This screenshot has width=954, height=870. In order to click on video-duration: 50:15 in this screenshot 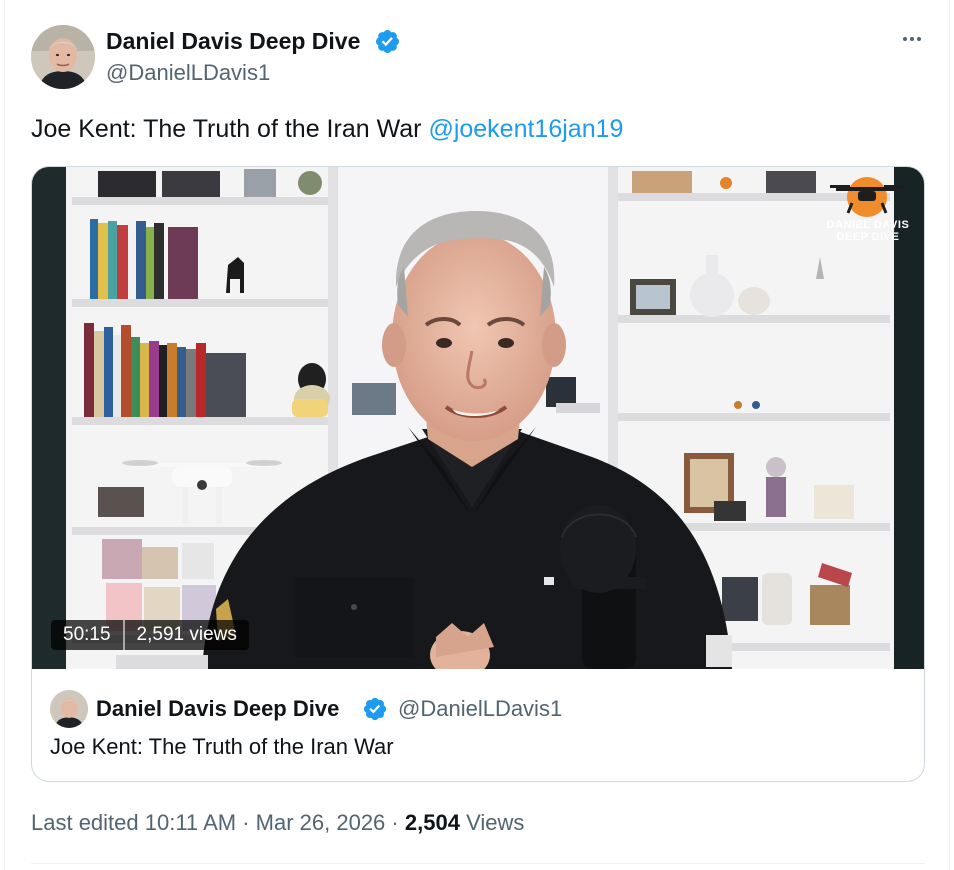, I will do `click(87, 634)`.